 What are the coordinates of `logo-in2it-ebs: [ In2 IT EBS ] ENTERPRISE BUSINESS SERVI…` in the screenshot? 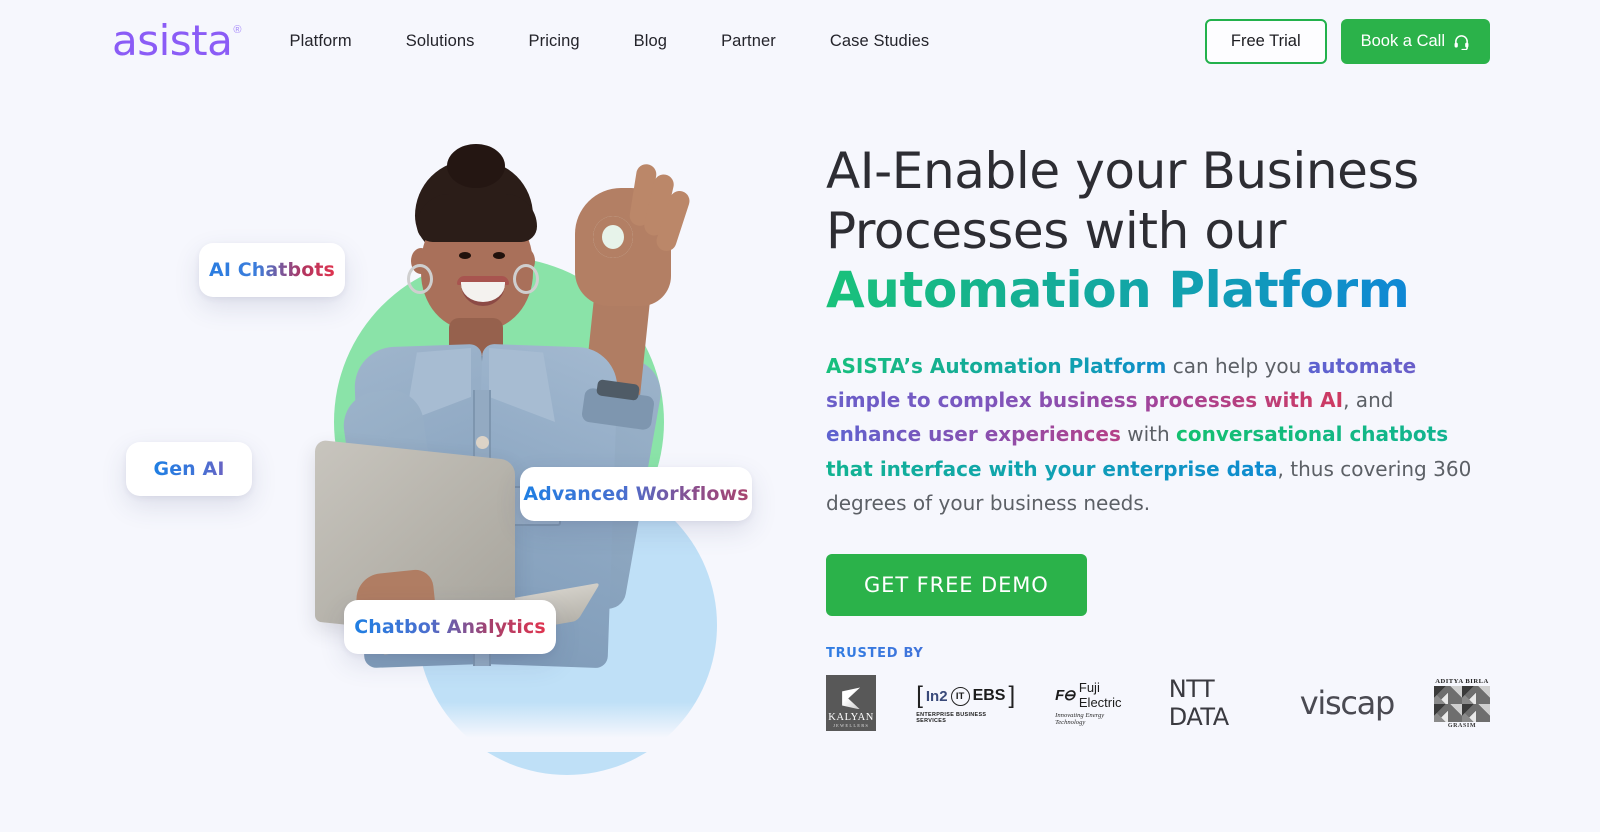 It's located at (965, 703).